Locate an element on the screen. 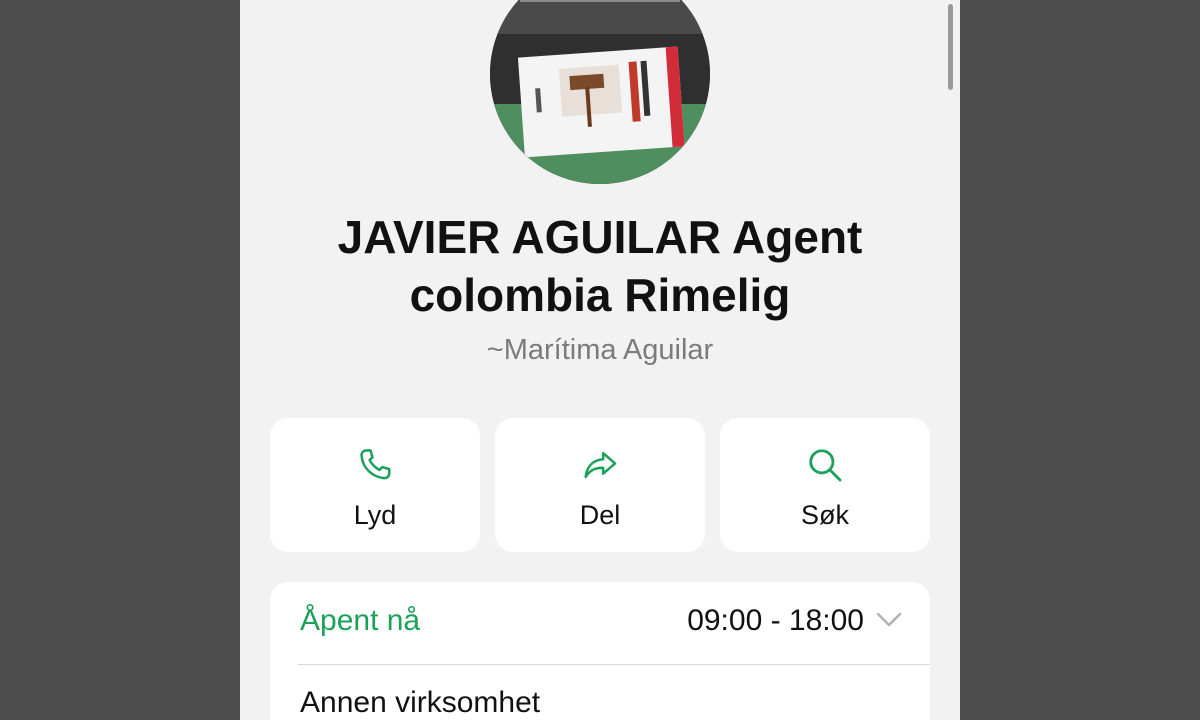 This screenshot has width=1200, height=720. share-label: Del is located at coordinates (600, 515).